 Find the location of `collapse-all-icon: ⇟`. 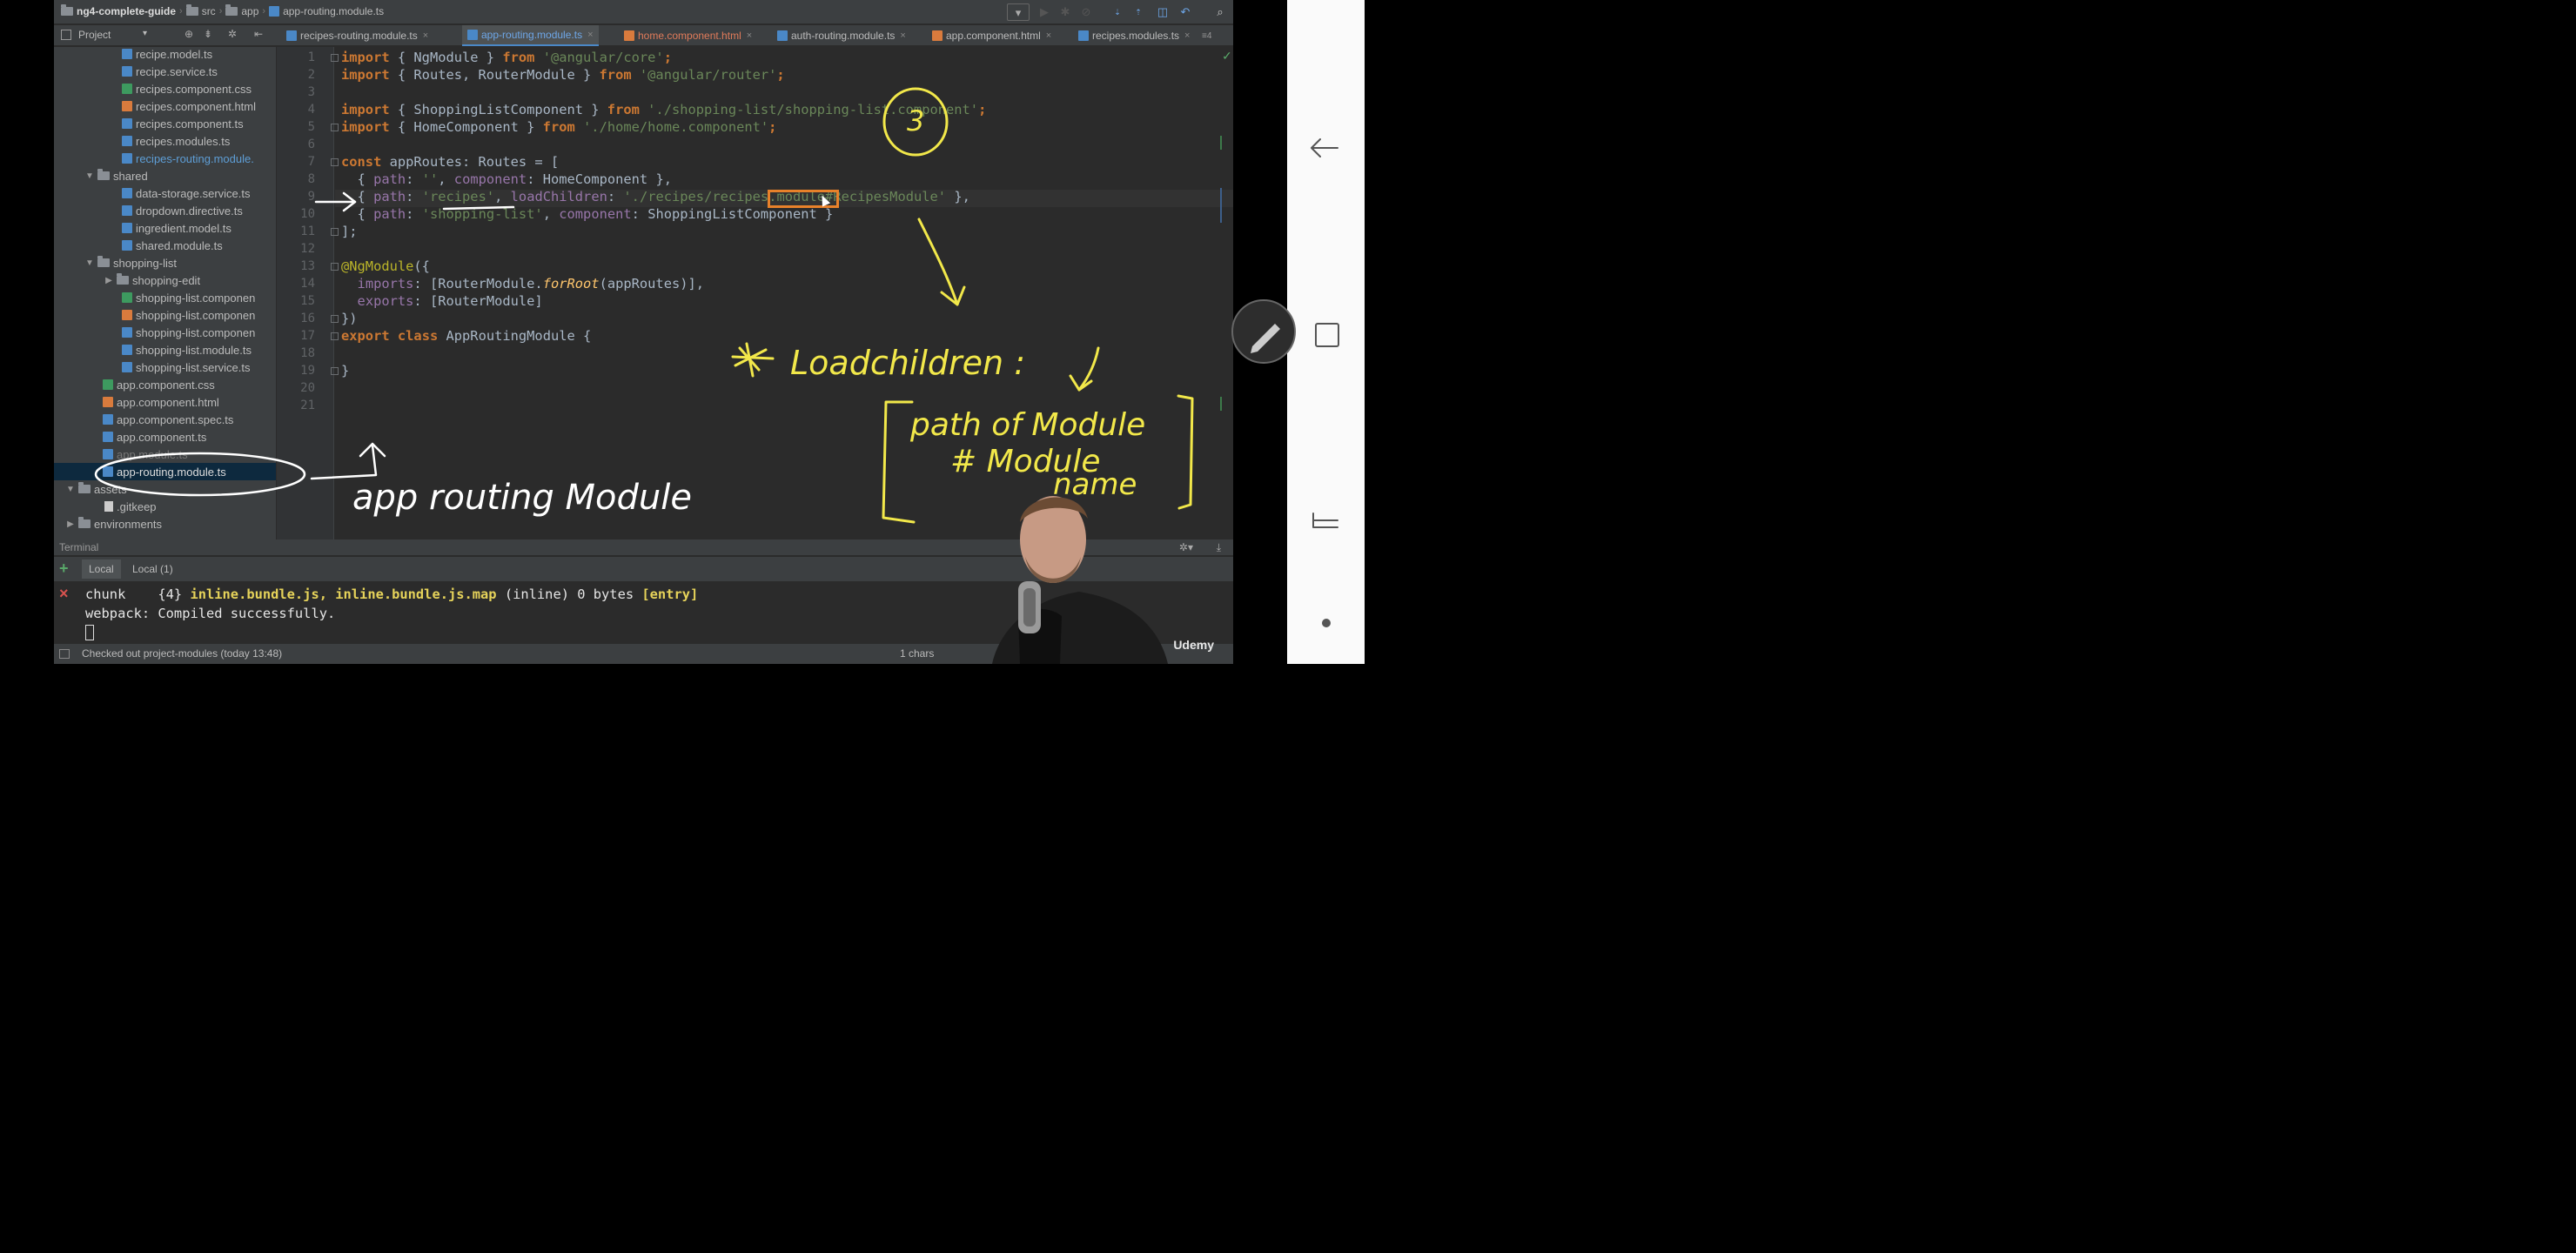

collapse-all-icon: ⇟ is located at coordinates (208, 34).